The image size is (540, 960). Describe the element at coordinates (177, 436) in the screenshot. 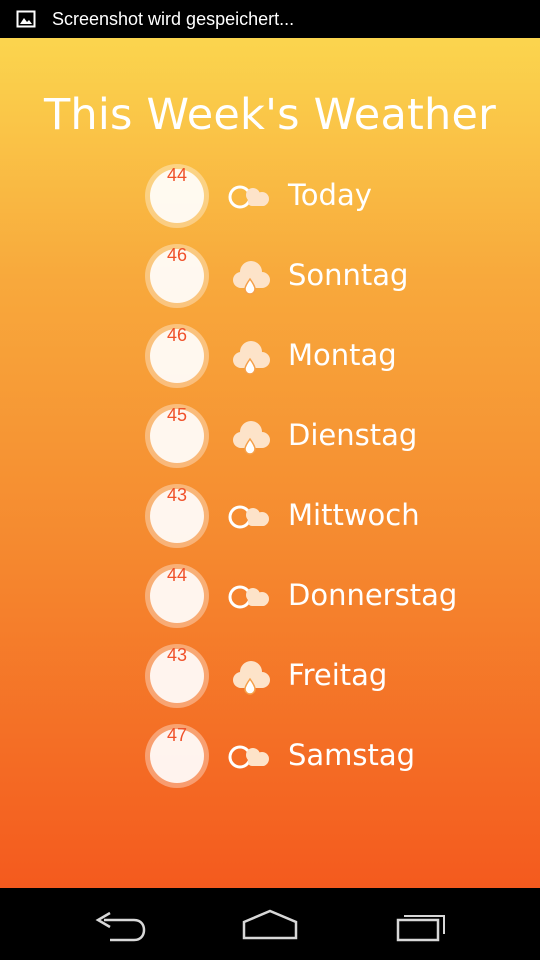

I see `temperature-badge: 45` at that location.